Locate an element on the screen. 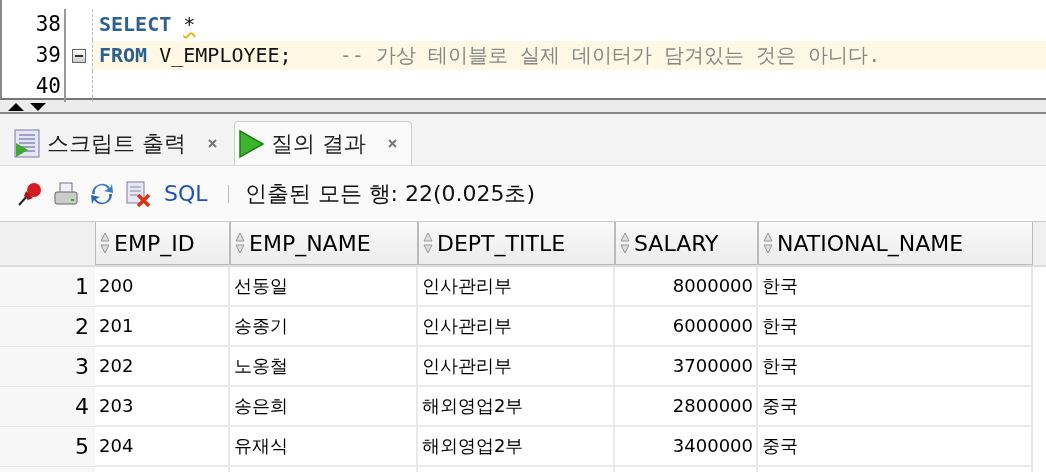 The height and width of the screenshot is (472, 1046). table-cell: 202 is located at coordinates (162, 367).